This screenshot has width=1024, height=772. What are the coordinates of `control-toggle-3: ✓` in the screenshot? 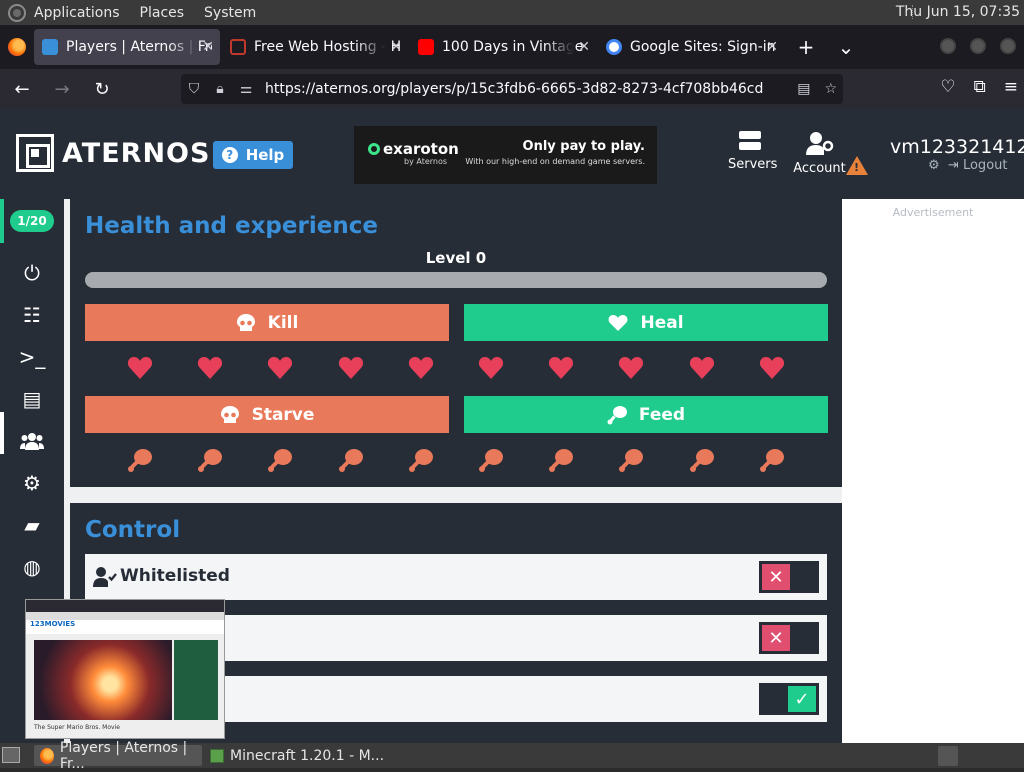 It's located at (789, 699).